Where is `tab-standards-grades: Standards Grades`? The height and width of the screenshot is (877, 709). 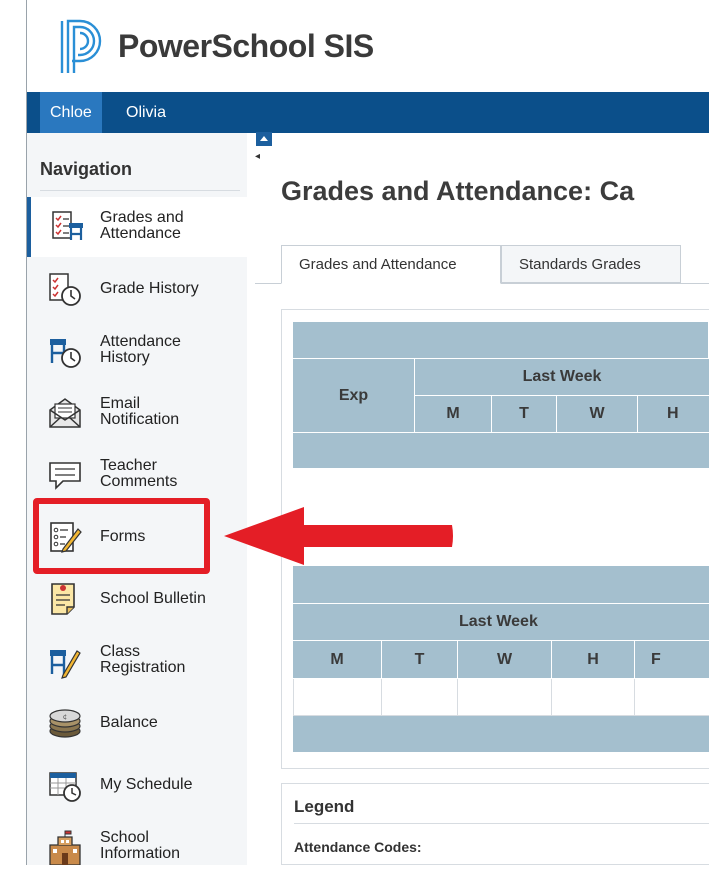
tab-standards-grades: Standards Grades is located at coordinates (591, 264).